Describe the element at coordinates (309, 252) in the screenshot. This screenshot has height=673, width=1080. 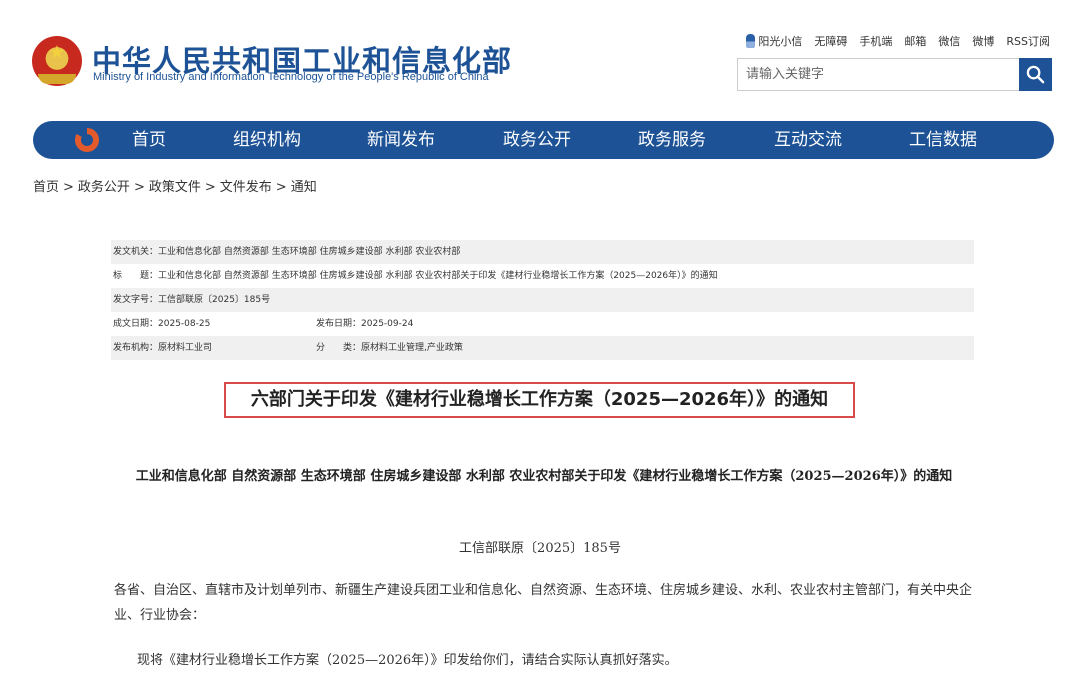
I see `info-value: 工业和信息化部 自然资源部 生态环境部 住房城乡建设部 水利部 农业农村部` at that location.